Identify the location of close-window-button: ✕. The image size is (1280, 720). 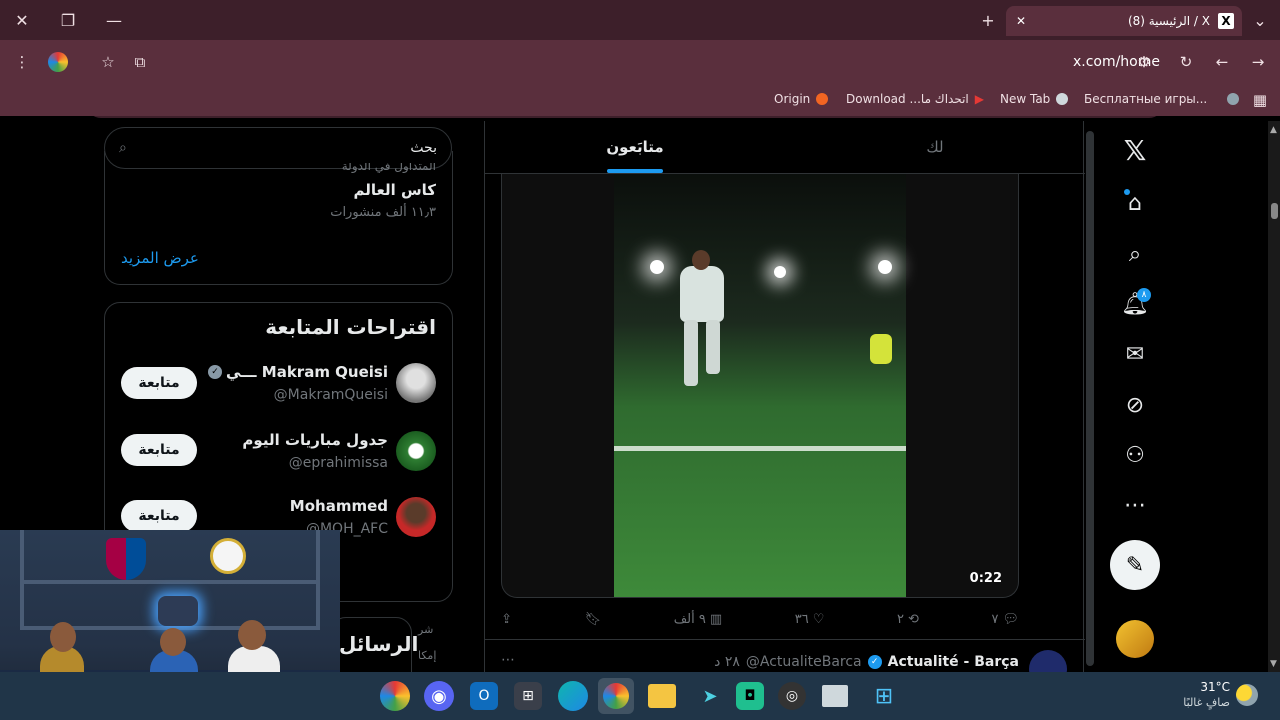
(22, 20).